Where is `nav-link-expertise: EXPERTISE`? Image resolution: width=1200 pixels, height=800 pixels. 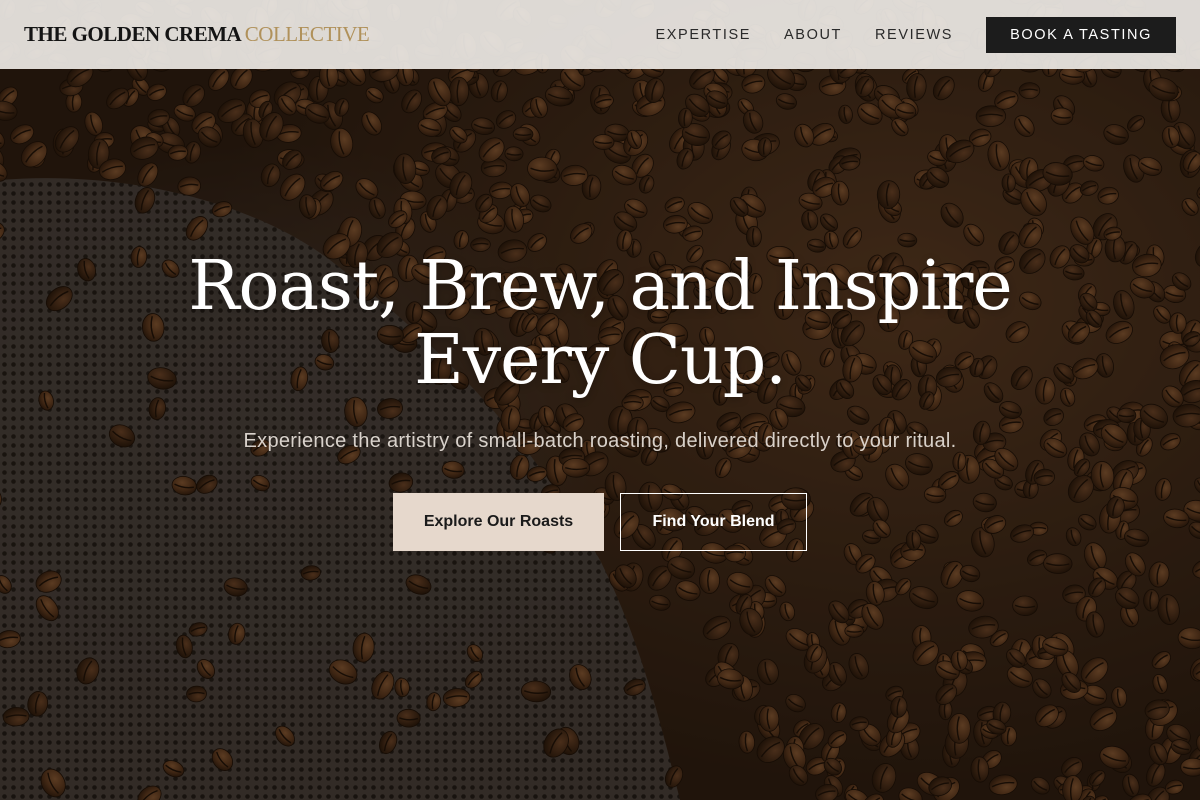 nav-link-expertise: EXPERTISE is located at coordinates (704, 35).